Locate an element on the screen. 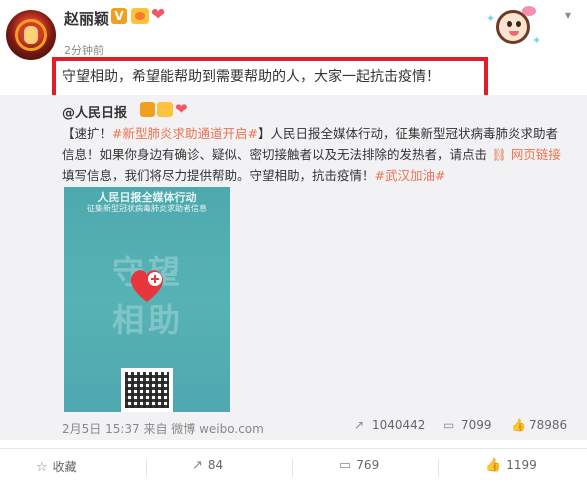 The image size is (587, 486). count-label: 1040442 is located at coordinates (399, 425).